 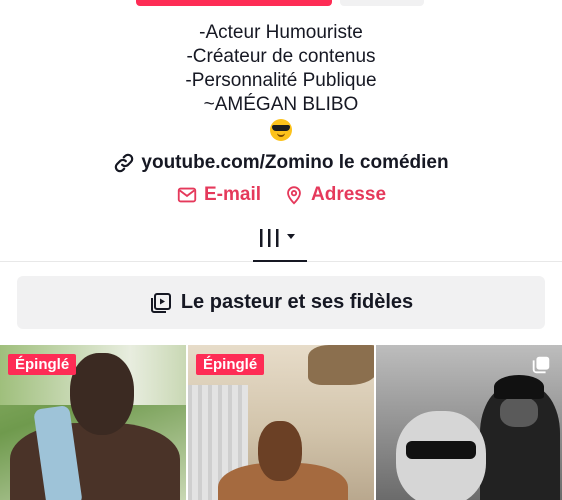 I want to click on profile-link: youtube.com/Zomino le comédien, so click(x=281, y=163).